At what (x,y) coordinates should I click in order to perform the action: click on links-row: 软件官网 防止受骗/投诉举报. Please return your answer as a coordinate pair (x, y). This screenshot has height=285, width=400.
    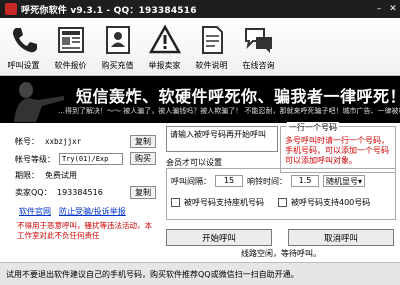
    Looking at the image, I should click on (72, 211).